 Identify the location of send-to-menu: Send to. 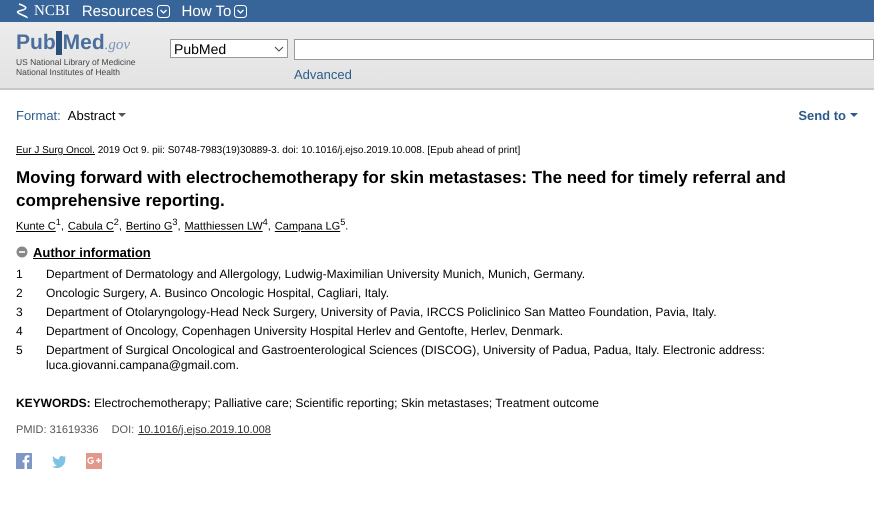
(828, 115).